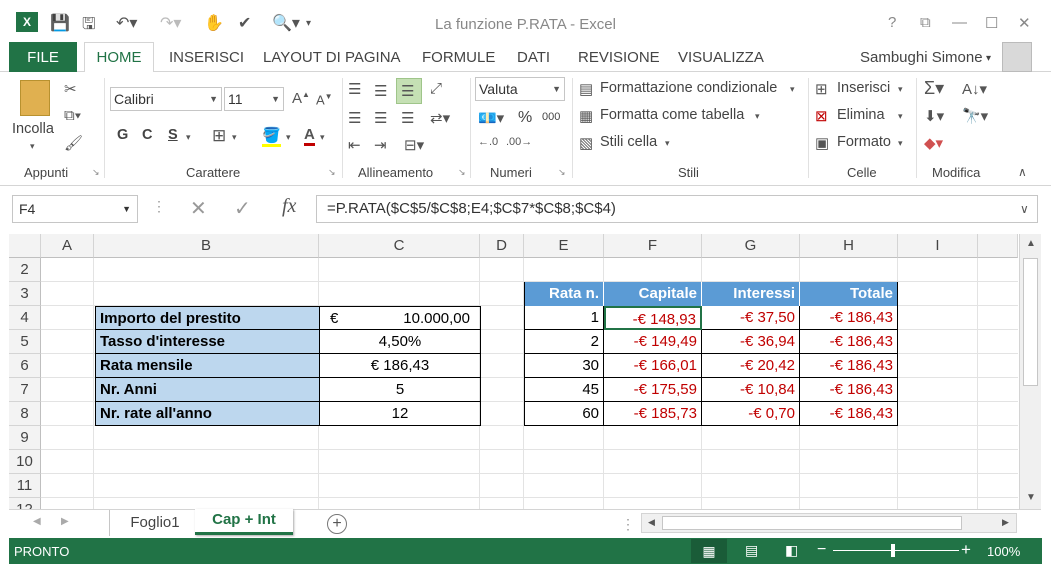  Describe the element at coordinates (65, 521) in the screenshot. I see `next-sheet-icon: ▶` at that location.